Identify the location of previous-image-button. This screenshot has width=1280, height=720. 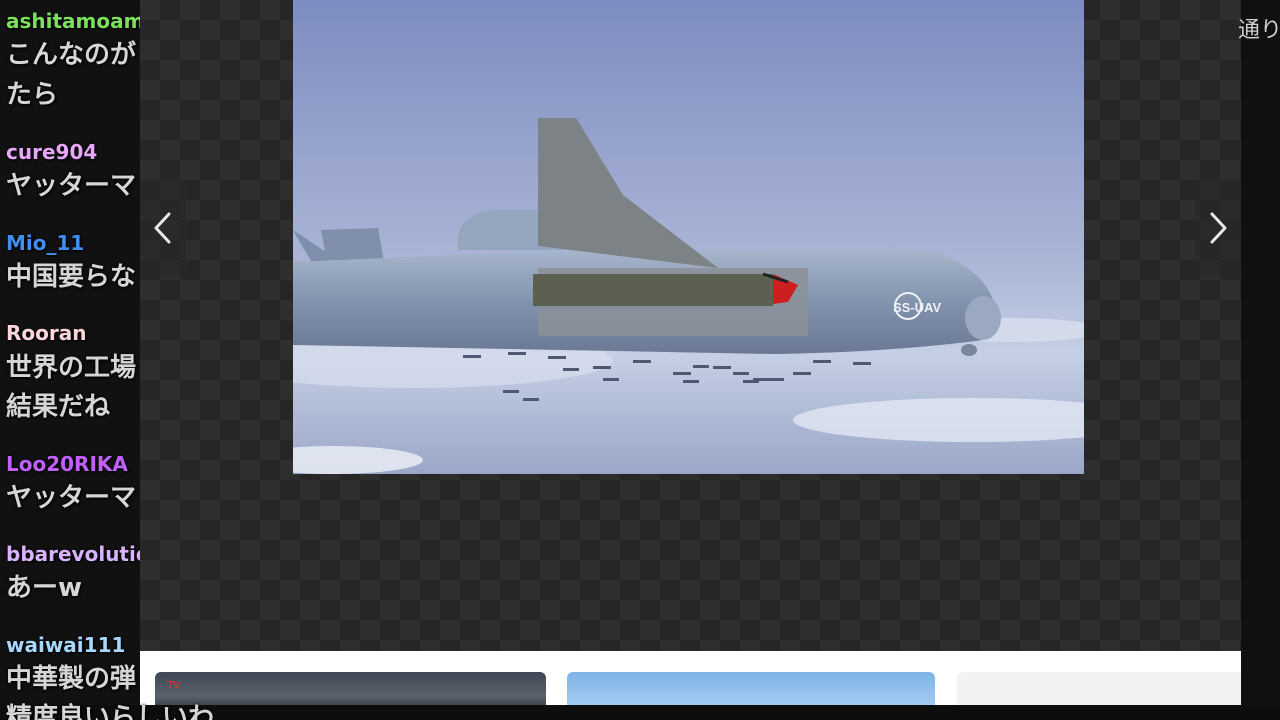
(163, 228).